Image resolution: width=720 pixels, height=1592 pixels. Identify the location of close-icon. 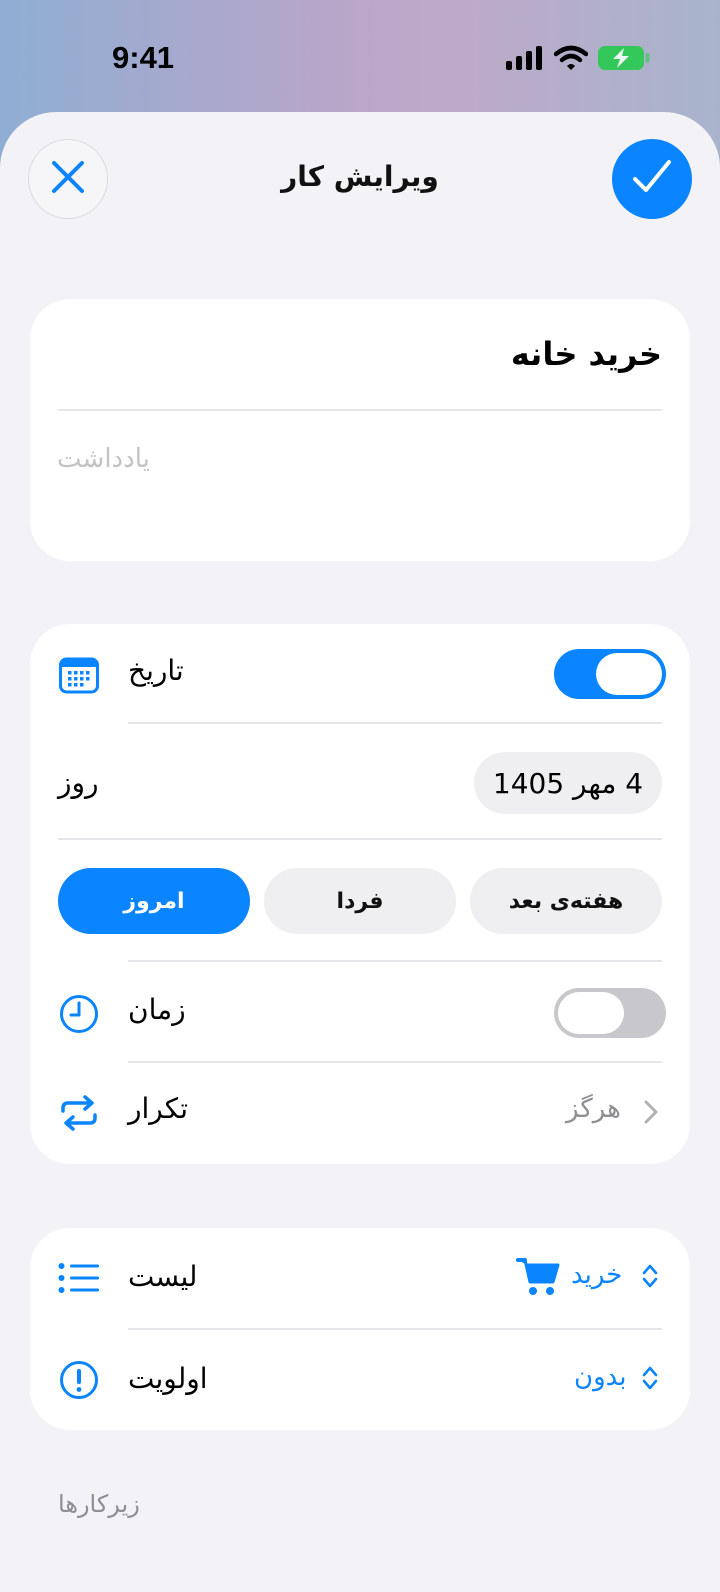
(68, 179).